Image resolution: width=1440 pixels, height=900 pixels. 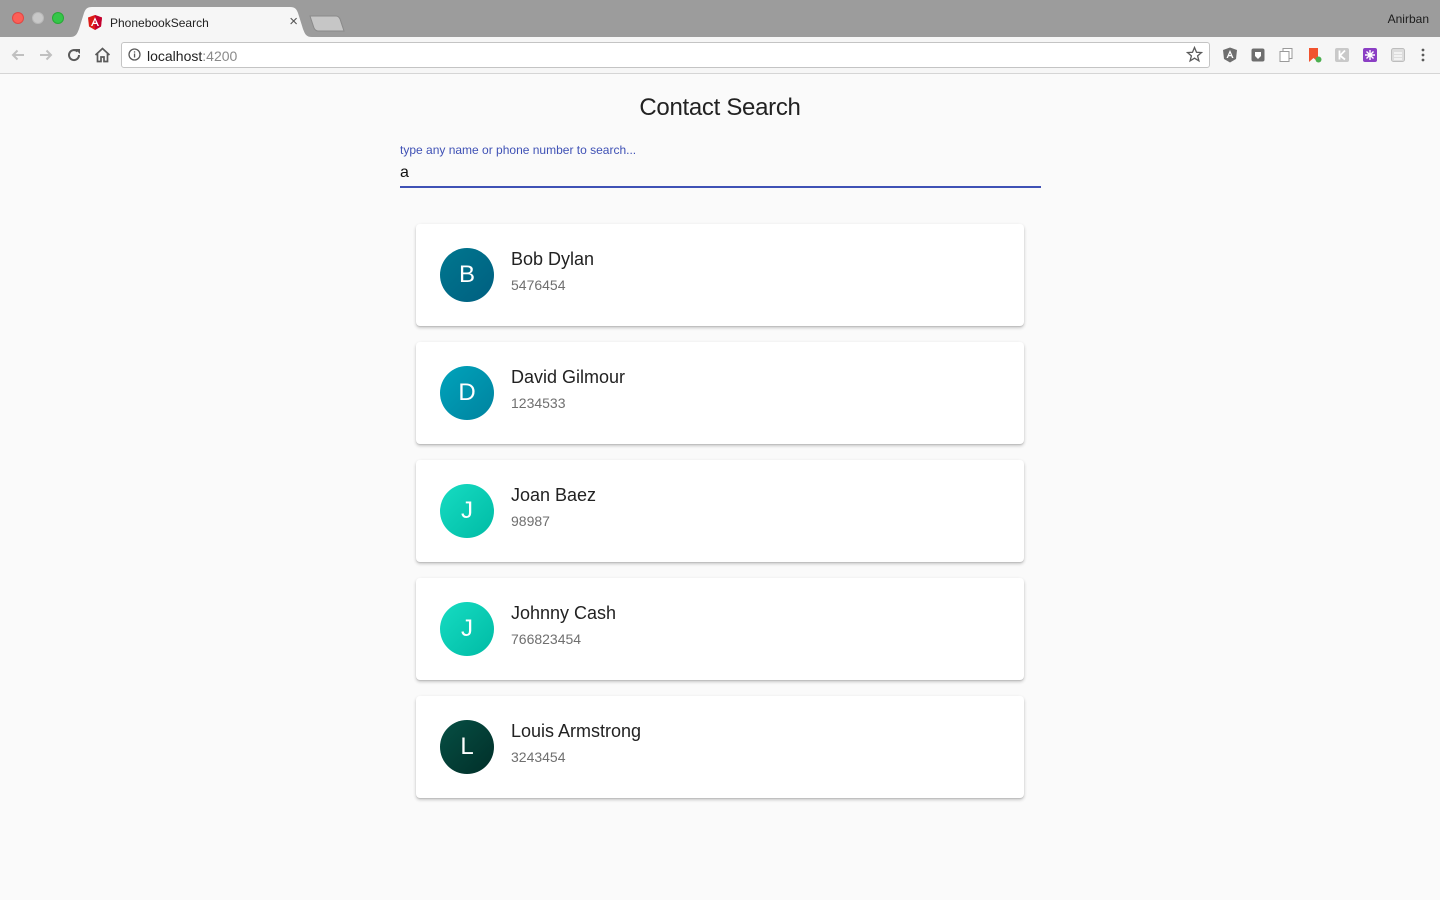 What do you see at coordinates (546, 639) in the screenshot?
I see `contact-phone: 766823454` at bounding box center [546, 639].